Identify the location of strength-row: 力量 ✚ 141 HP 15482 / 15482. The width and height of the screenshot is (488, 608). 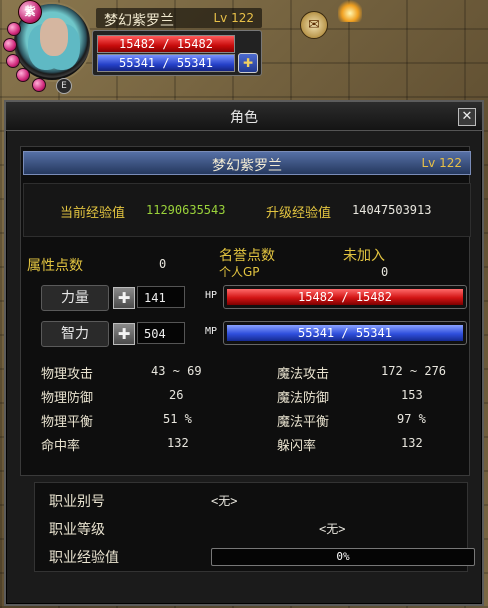
(255, 298).